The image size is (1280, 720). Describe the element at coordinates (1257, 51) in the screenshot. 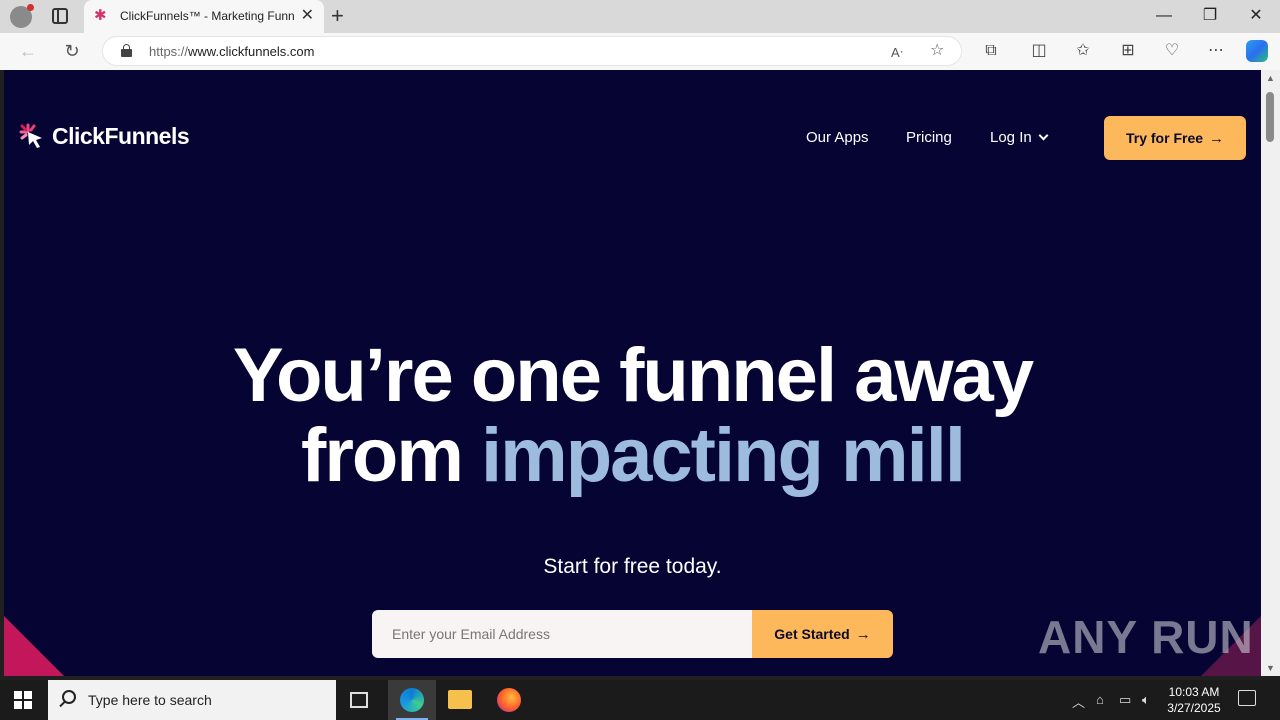

I see `copilot-icon` at that location.